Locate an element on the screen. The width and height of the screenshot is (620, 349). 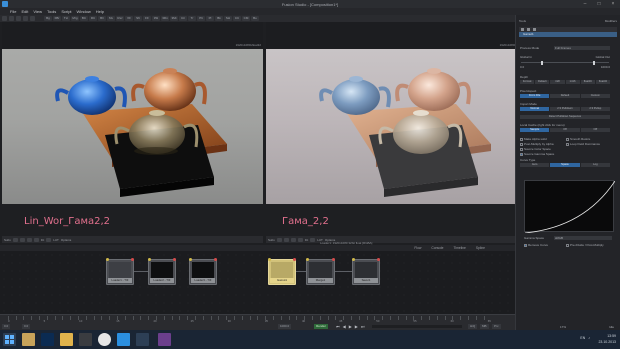
depth-format: Format is located at coordinates (527, 82).